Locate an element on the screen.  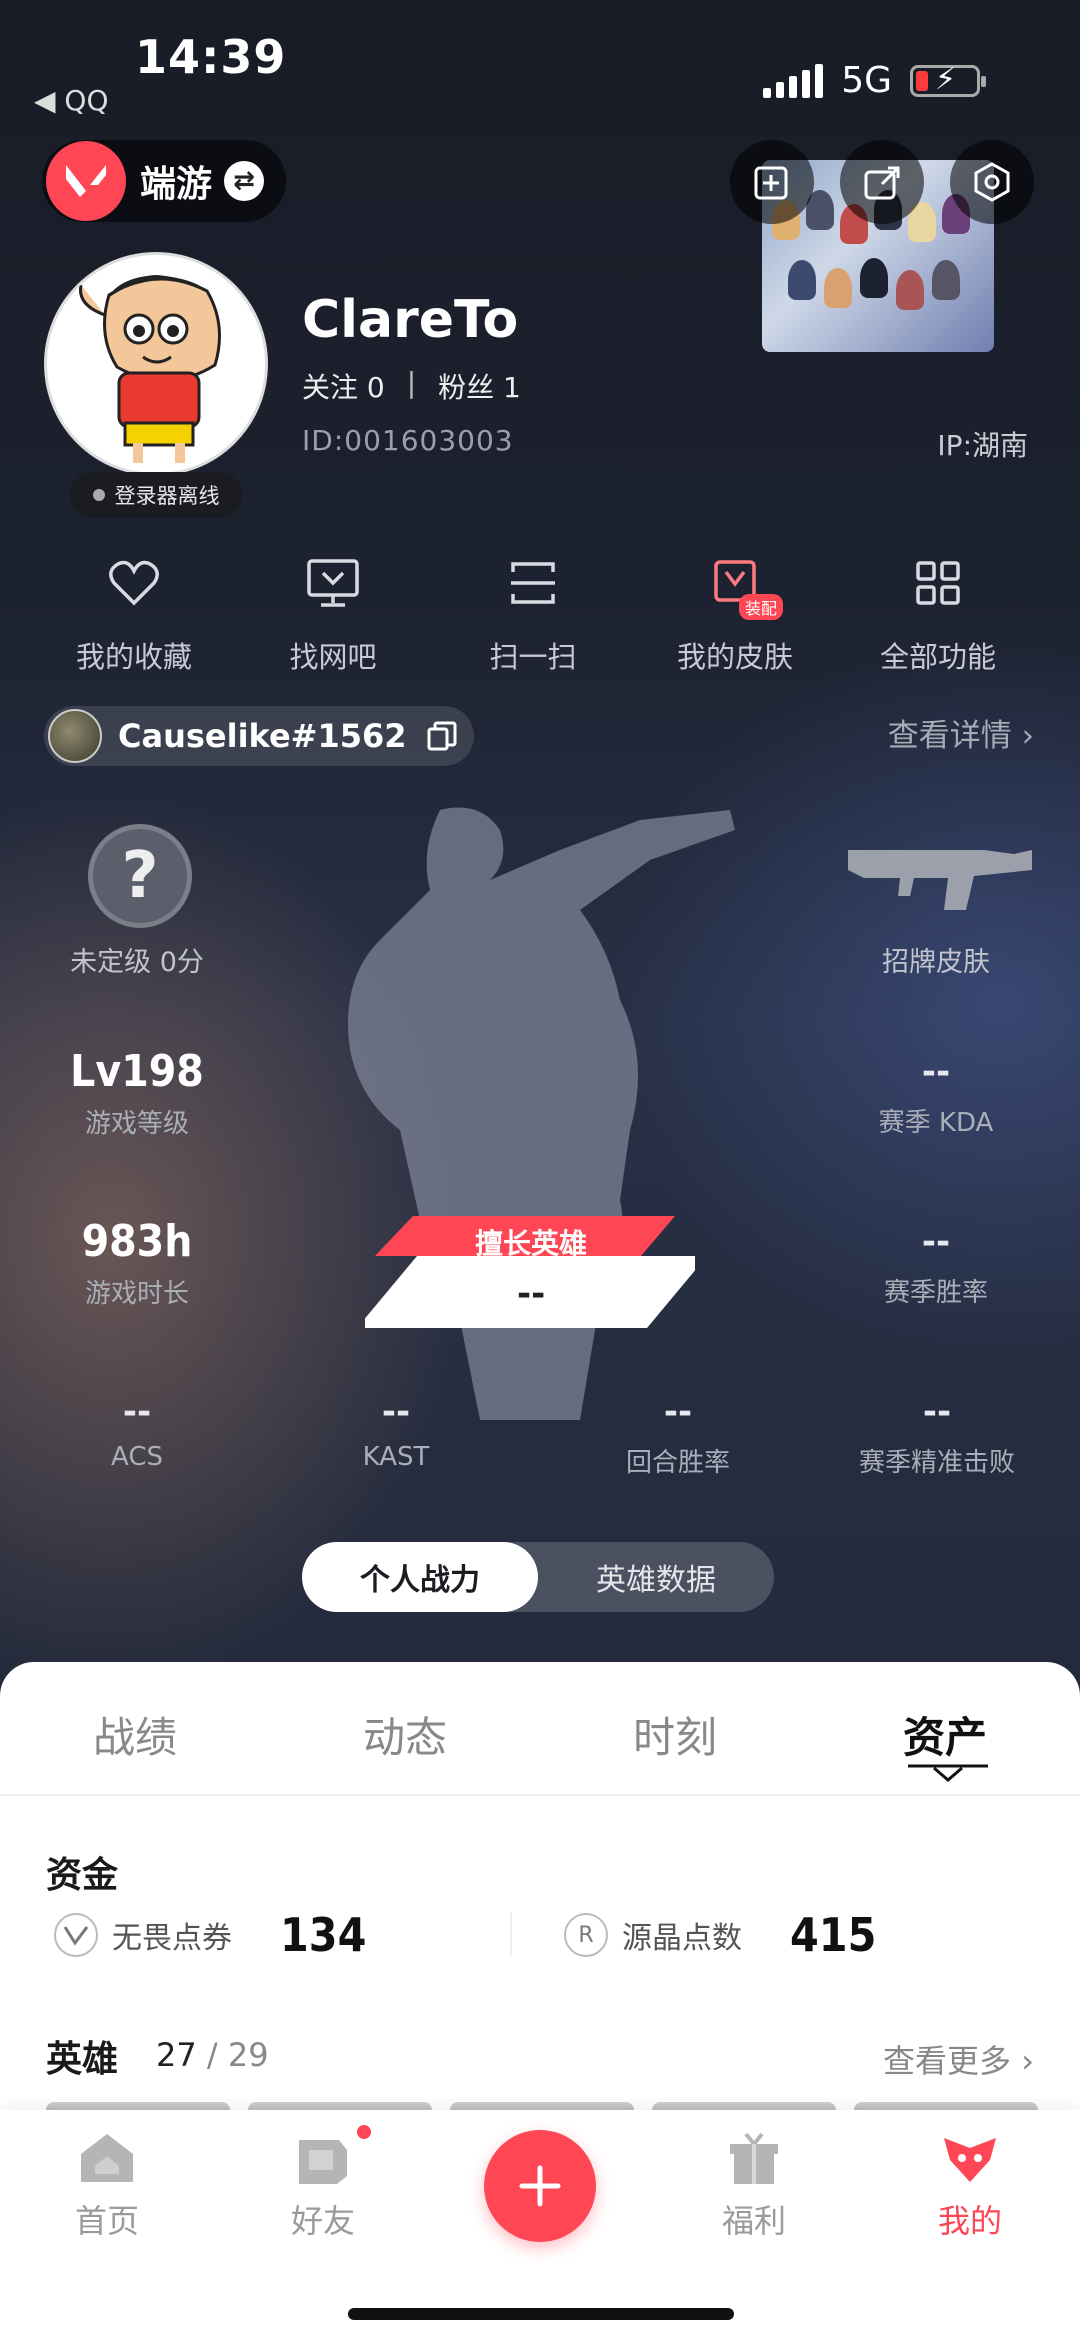
round-winrate-stat: -- 回合胜率 is located at coordinates (677, 1435).